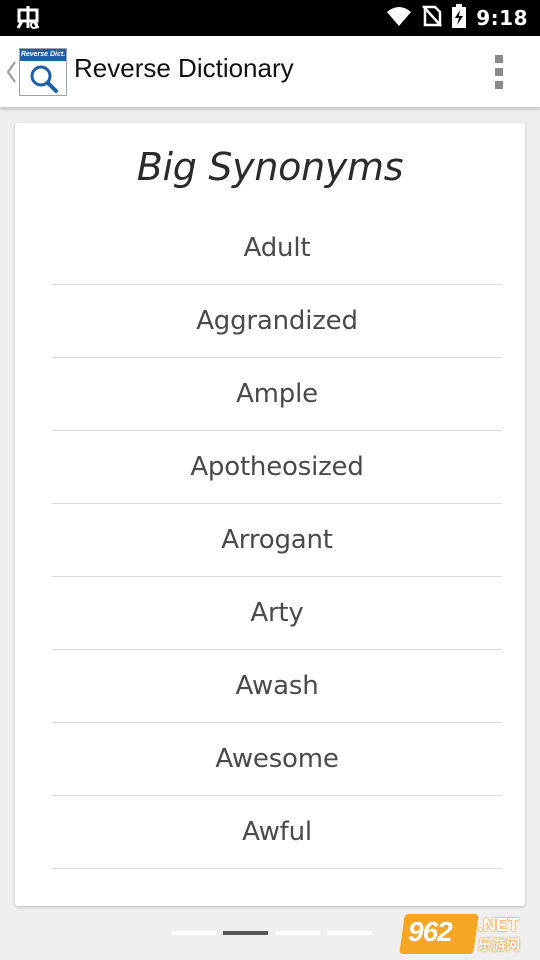 The height and width of the screenshot is (960, 540). I want to click on app-title: Reverse Dictionary, so click(184, 68).